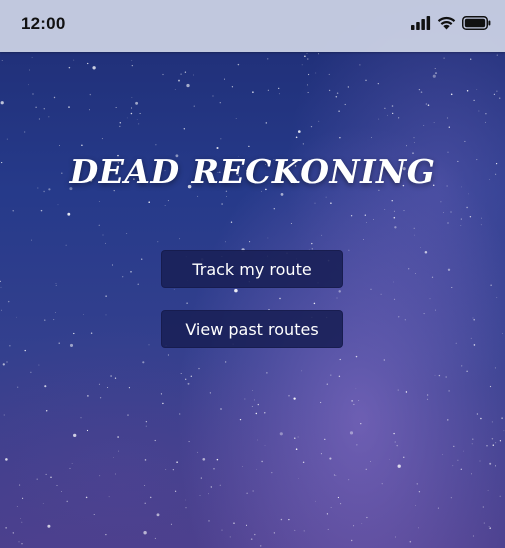 The width and height of the screenshot is (505, 548). Describe the element at coordinates (252, 171) in the screenshot. I see `app-title: DEAD RECKONING` at that location.